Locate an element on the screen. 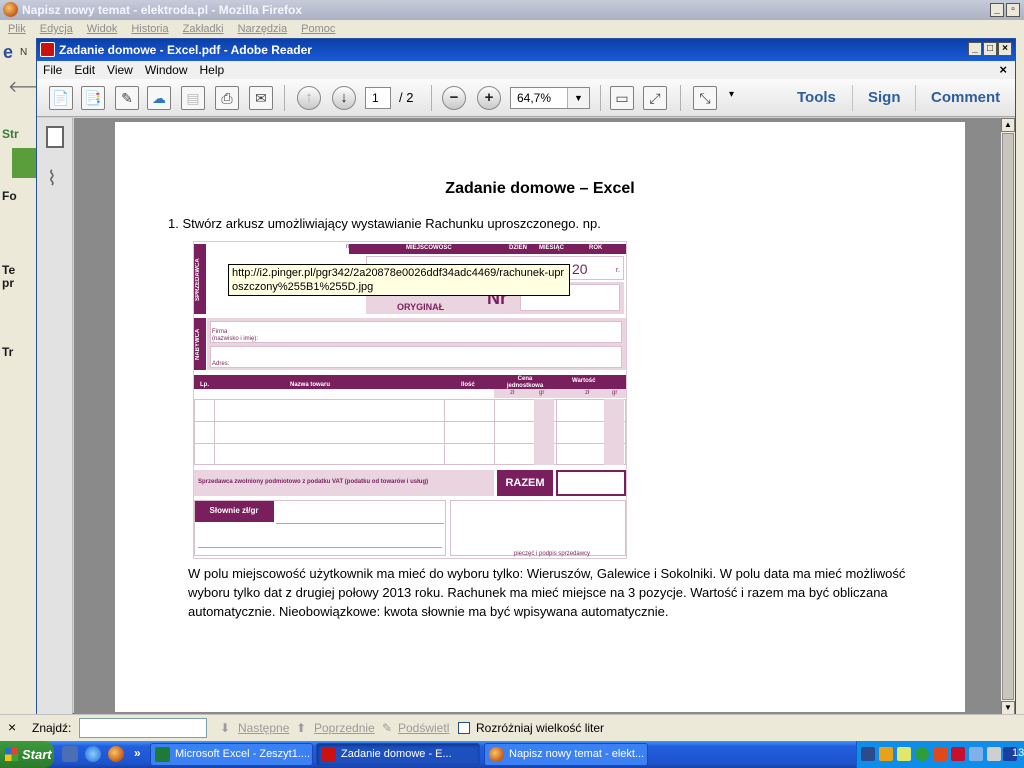 This screenshot has width=1024, height=768. previous-page-icon: ↑ is located at coordinates (309, 98).